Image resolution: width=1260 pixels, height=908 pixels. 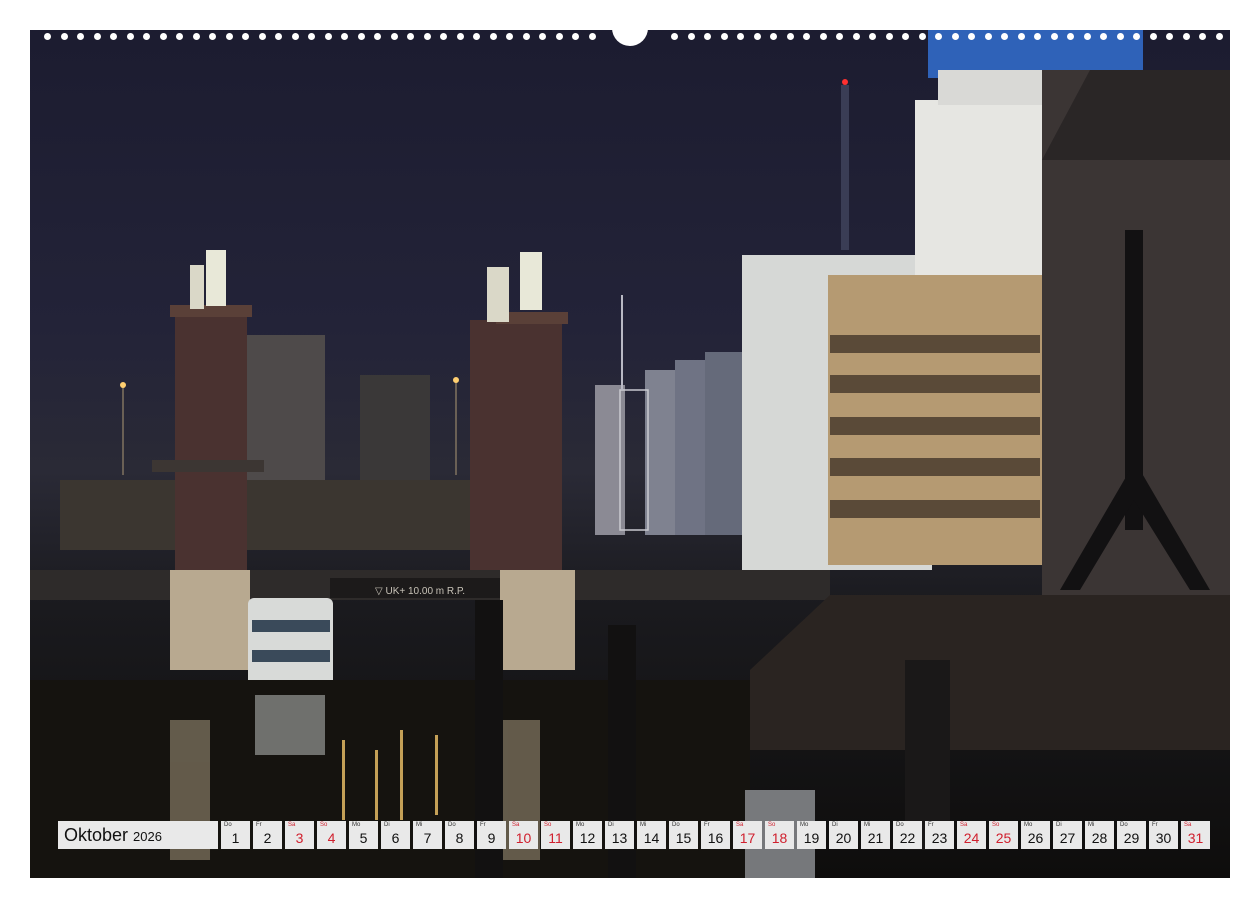 What do you see at coordinates (1163, 838) in the screenshot?
I see `day-number: 30` at bounding box center [1163, 838].